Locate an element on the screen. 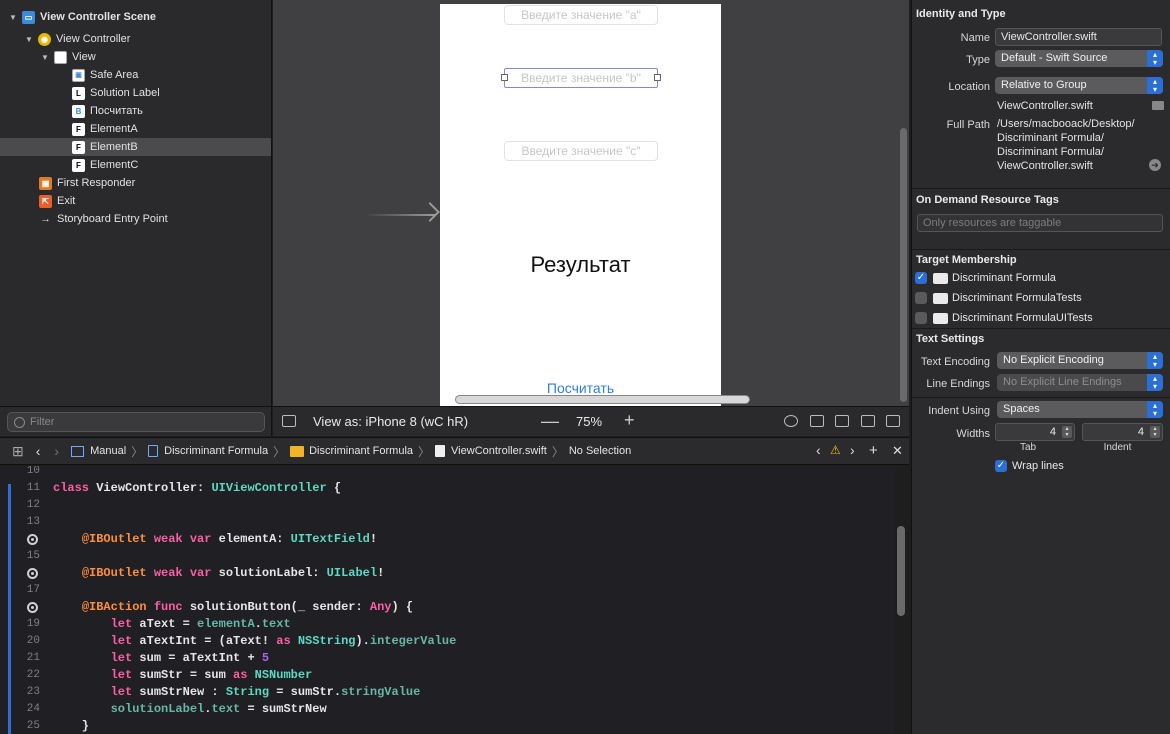  add-constraints-icon is located at coordinates (893, 421).